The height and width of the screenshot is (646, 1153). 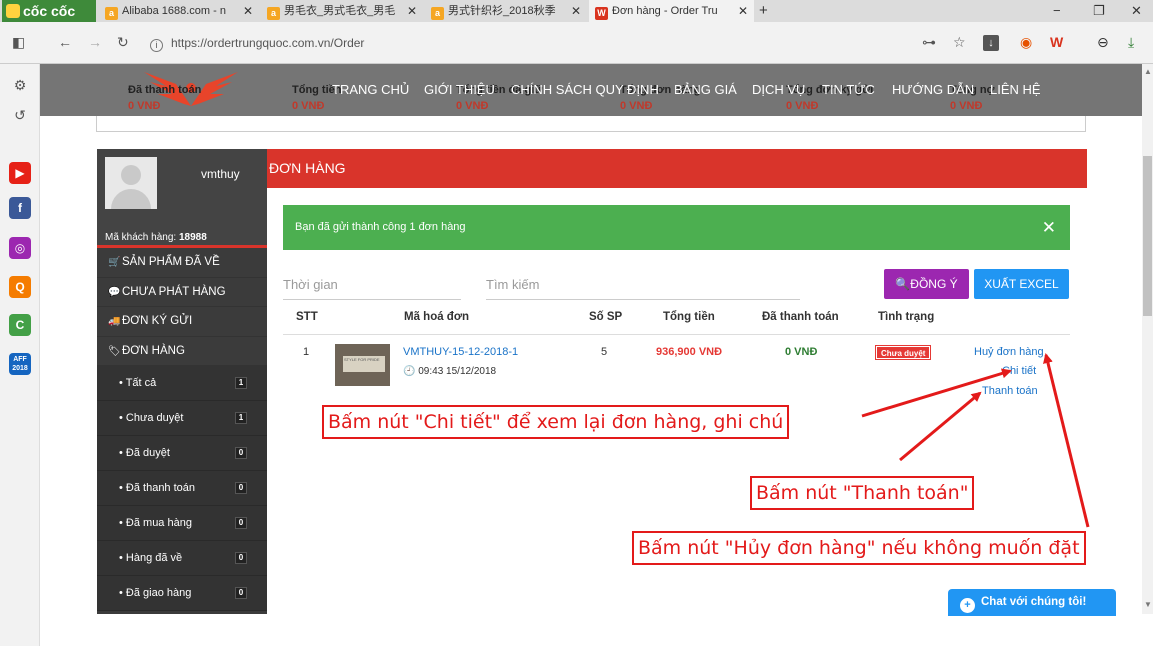 What do you see at coordinates (906, 317) in the screenshot?
I see `col-status: Tình trạng` at bounding box center [906, 317].